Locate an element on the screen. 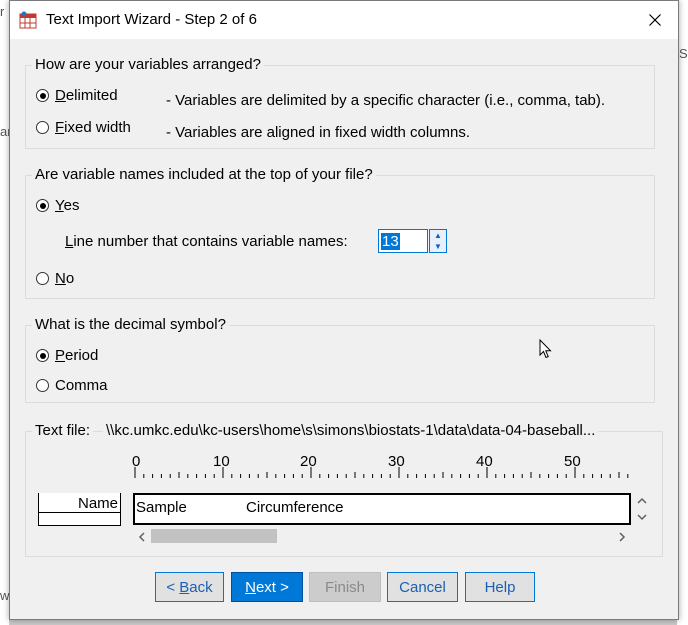 Image resolution: width=688 pixels, height=625 pixels. close-button is located at coordinates (655, 20).